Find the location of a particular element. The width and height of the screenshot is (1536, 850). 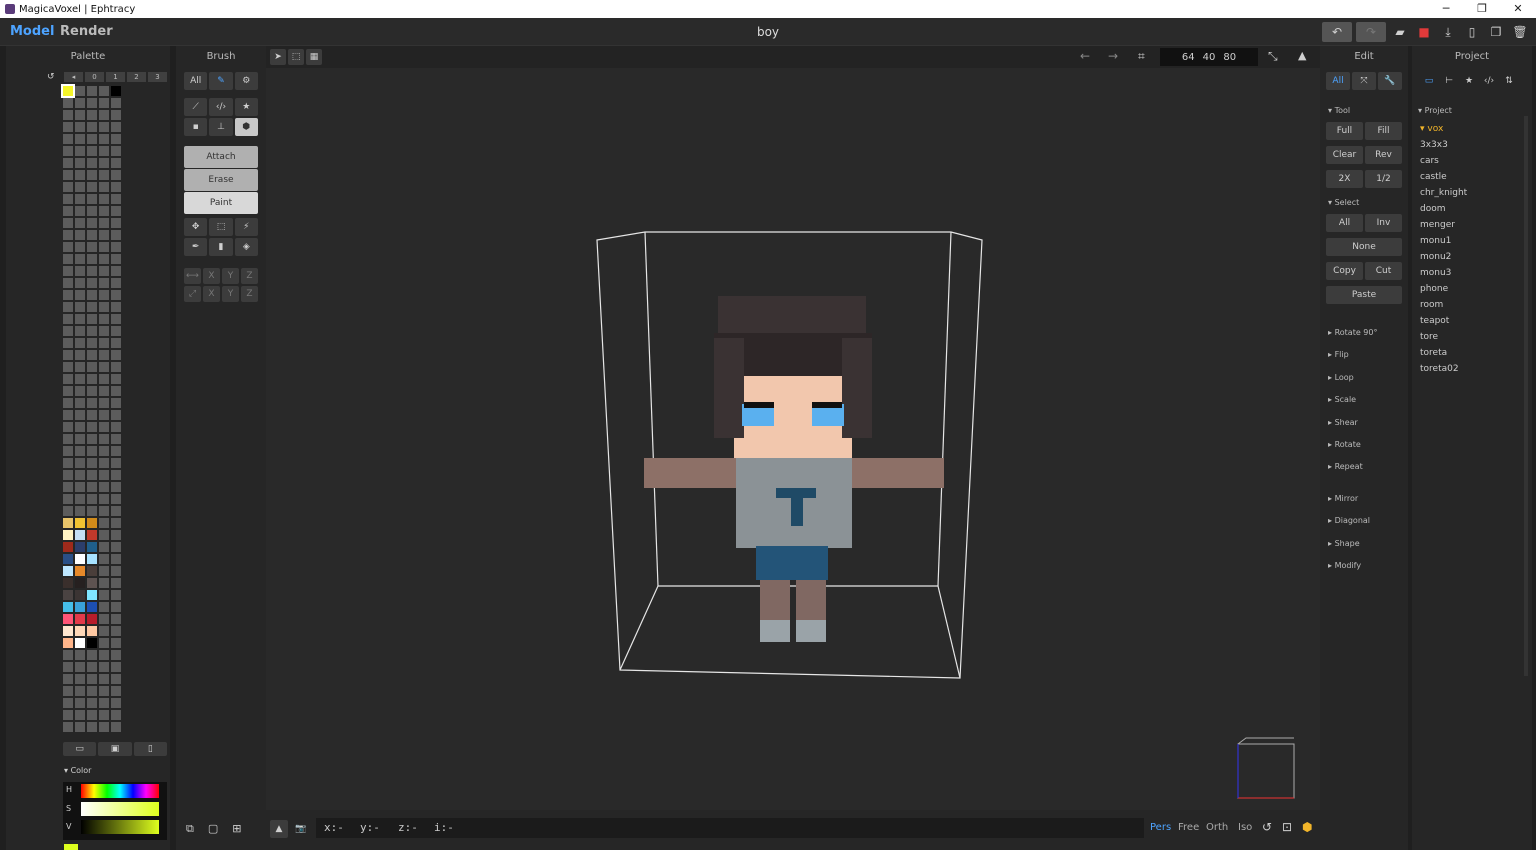

mode-iso: Iso is located at coordinates (1245, 827).